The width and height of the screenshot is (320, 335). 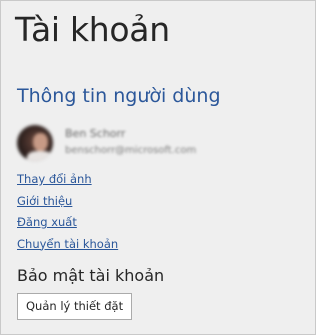 I want to click on about-link: Giới thiệu, so click(x=67, y=202).